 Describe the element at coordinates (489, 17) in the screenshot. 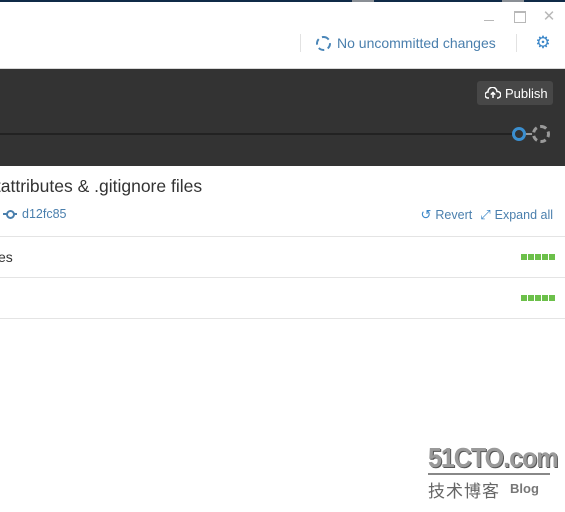

I see `minimize-button` at that location.